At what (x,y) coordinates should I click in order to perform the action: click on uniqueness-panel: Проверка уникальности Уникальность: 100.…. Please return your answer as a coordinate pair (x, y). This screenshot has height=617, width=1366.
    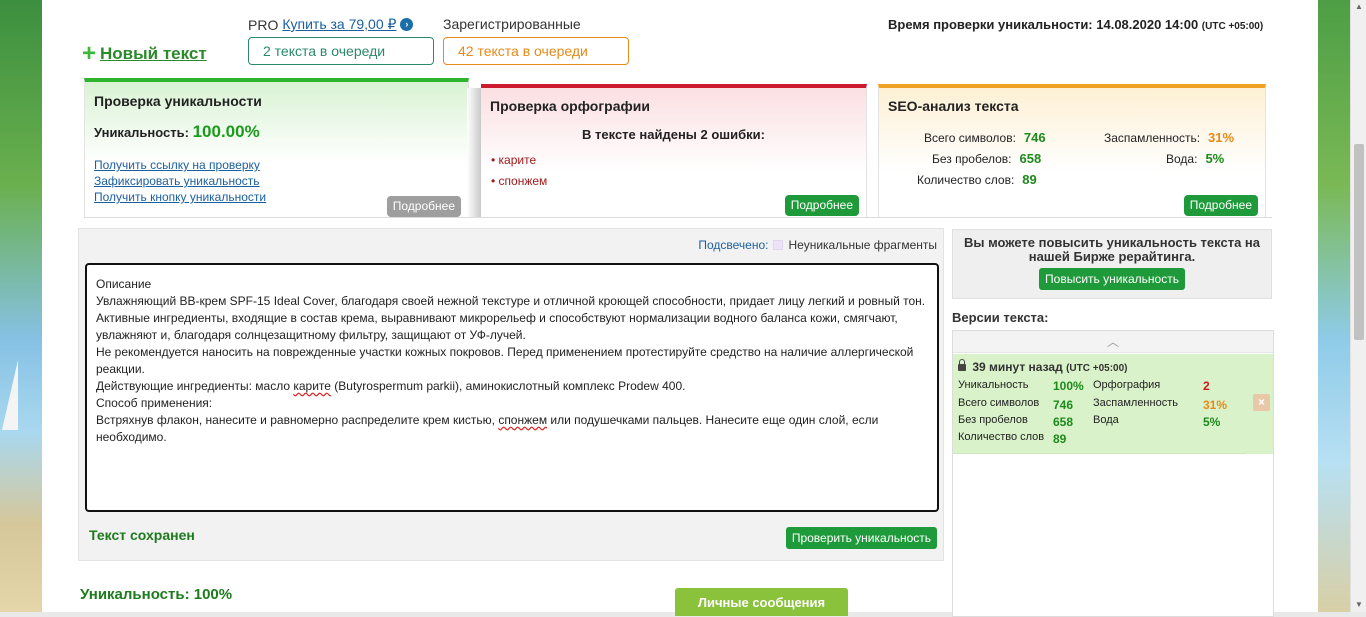
    Looking at the image, I should click on (276, 147).